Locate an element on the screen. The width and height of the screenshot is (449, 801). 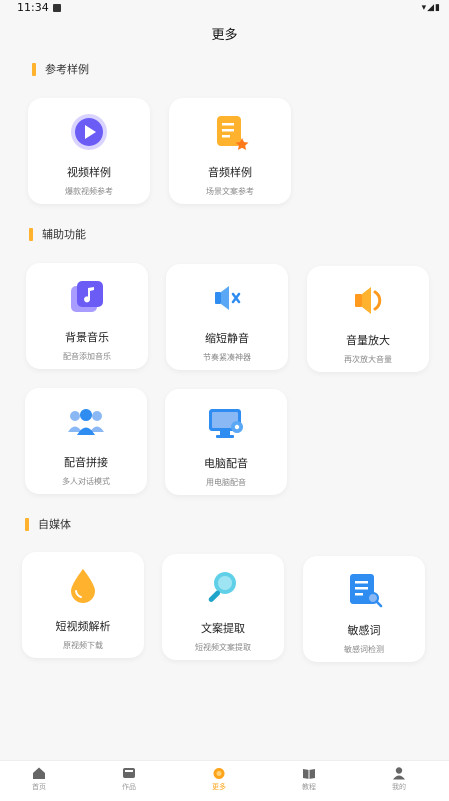
mute-speaker-icon is located at coordinates (227, 298).